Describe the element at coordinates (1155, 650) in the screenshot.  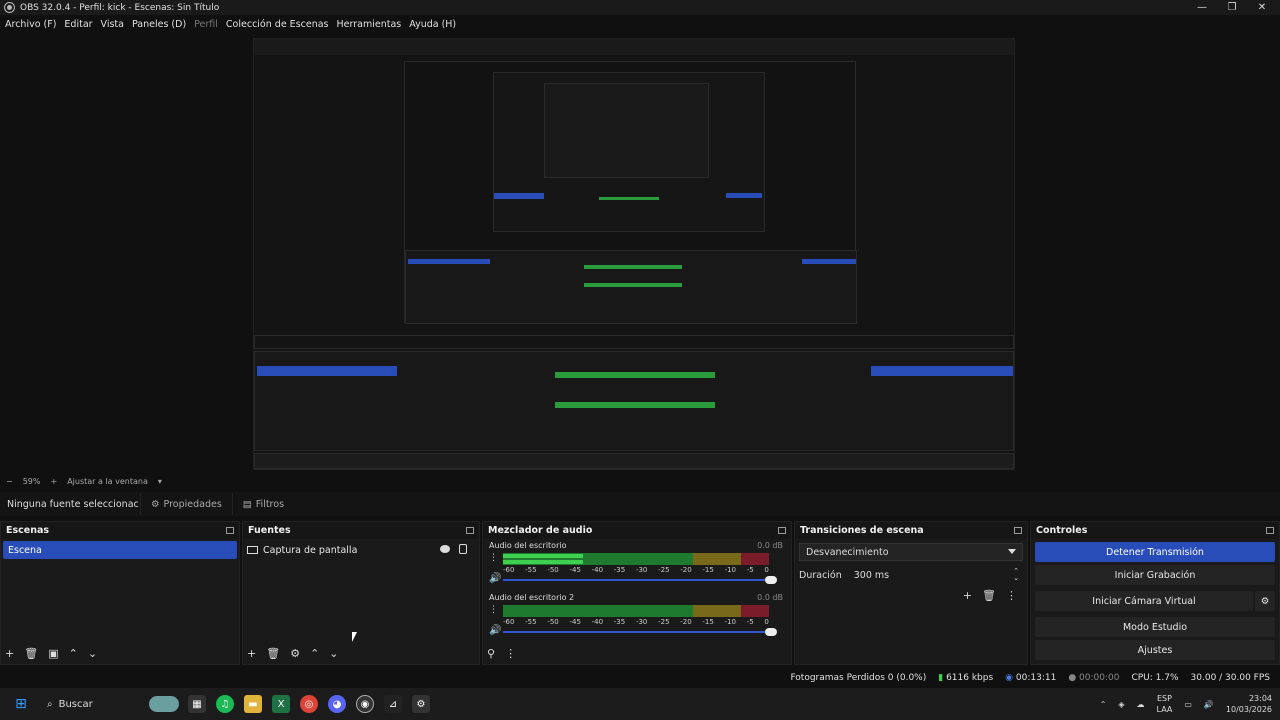
I see `settings-button: Ajustes` at that location.